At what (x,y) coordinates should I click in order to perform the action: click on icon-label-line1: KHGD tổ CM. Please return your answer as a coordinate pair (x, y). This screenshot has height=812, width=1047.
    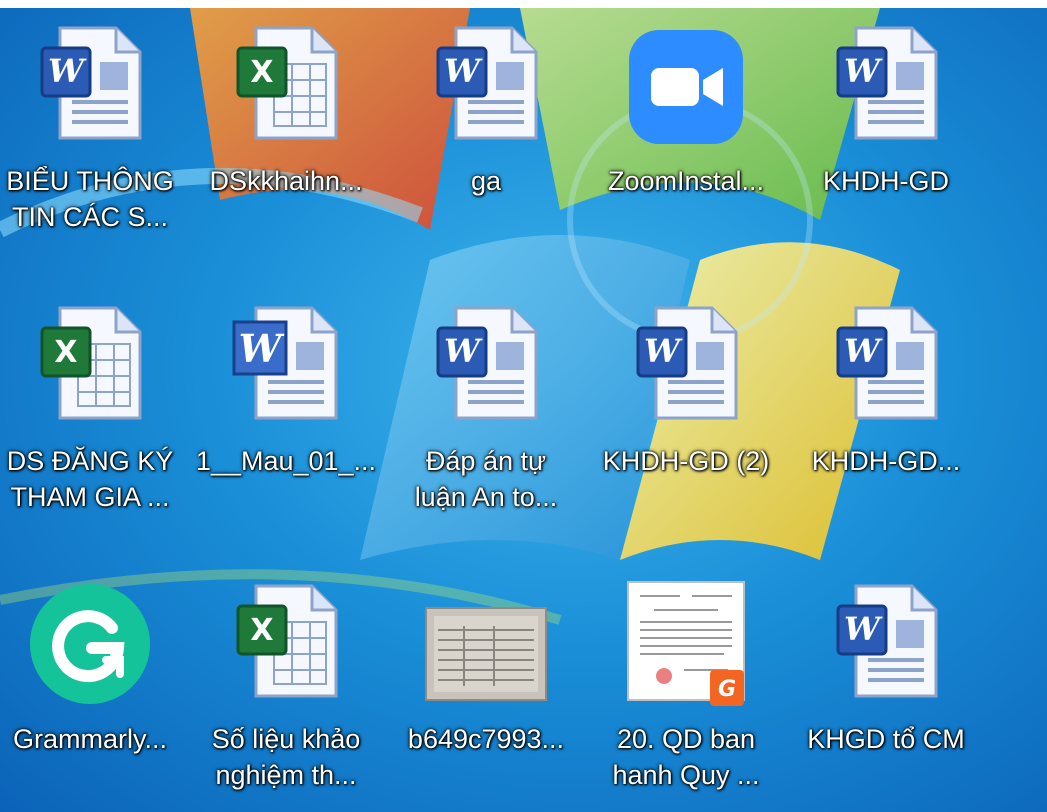
    Looking at the image, I should click on (886, 739).